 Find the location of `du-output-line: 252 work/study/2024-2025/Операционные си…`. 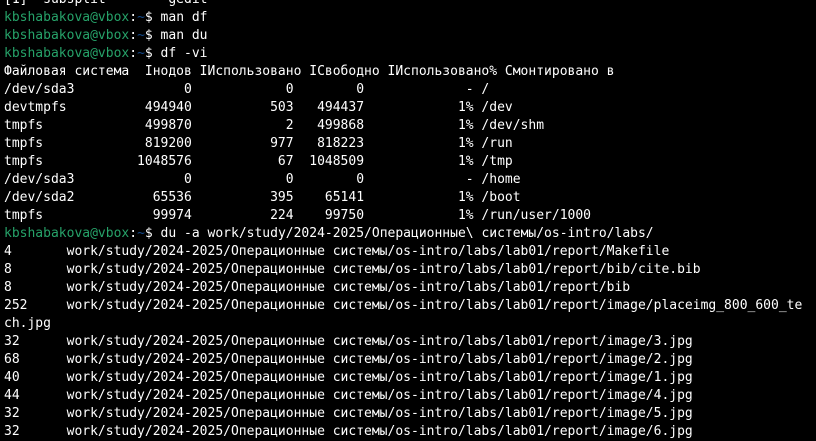

du-output-line: 252 work/study/2024-2025/Операционные си… is located at coordinates (403, 305).